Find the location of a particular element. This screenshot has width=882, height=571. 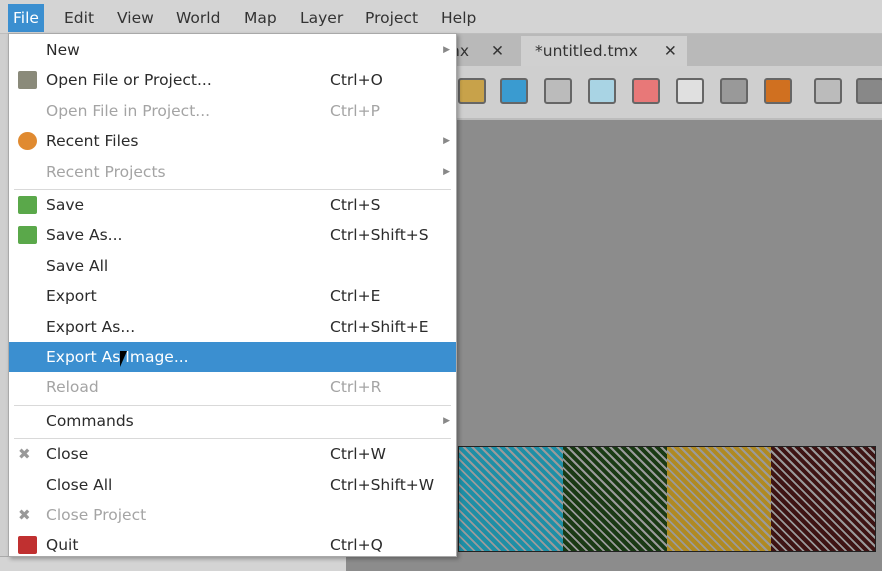

menu-item-save: Save Ctrl+S is located at coordinates (232, 205).